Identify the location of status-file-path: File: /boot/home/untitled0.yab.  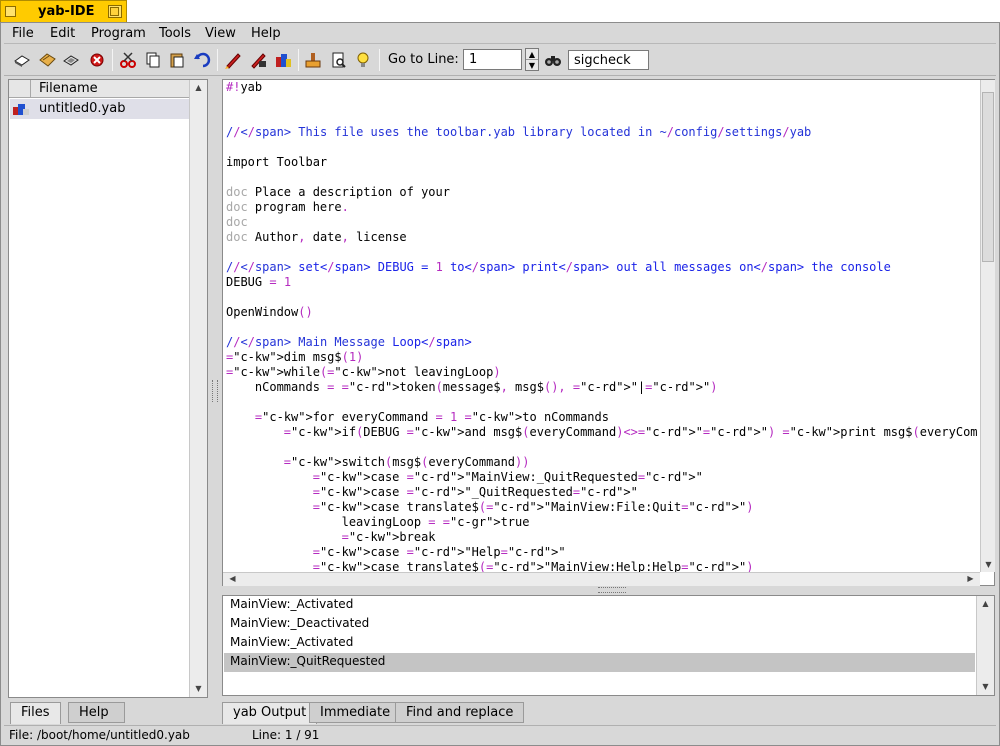
(99, 735).